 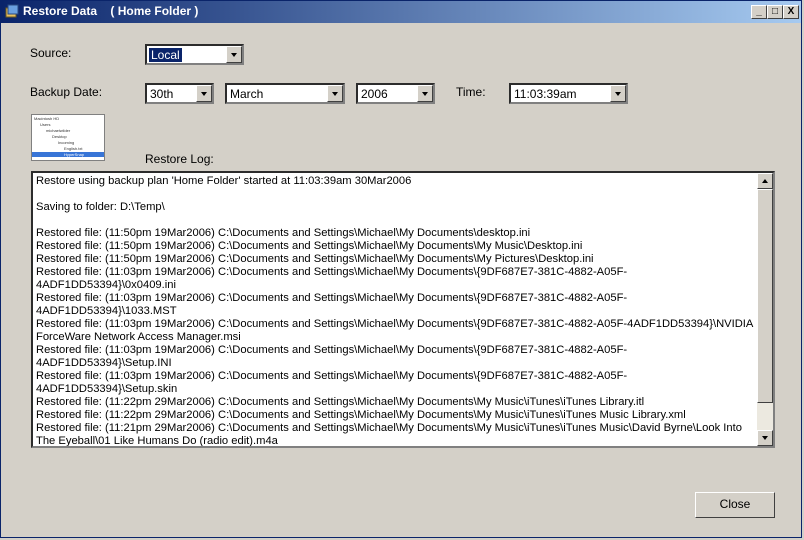 I want to click on app-icon, so click(x=12, y=11).